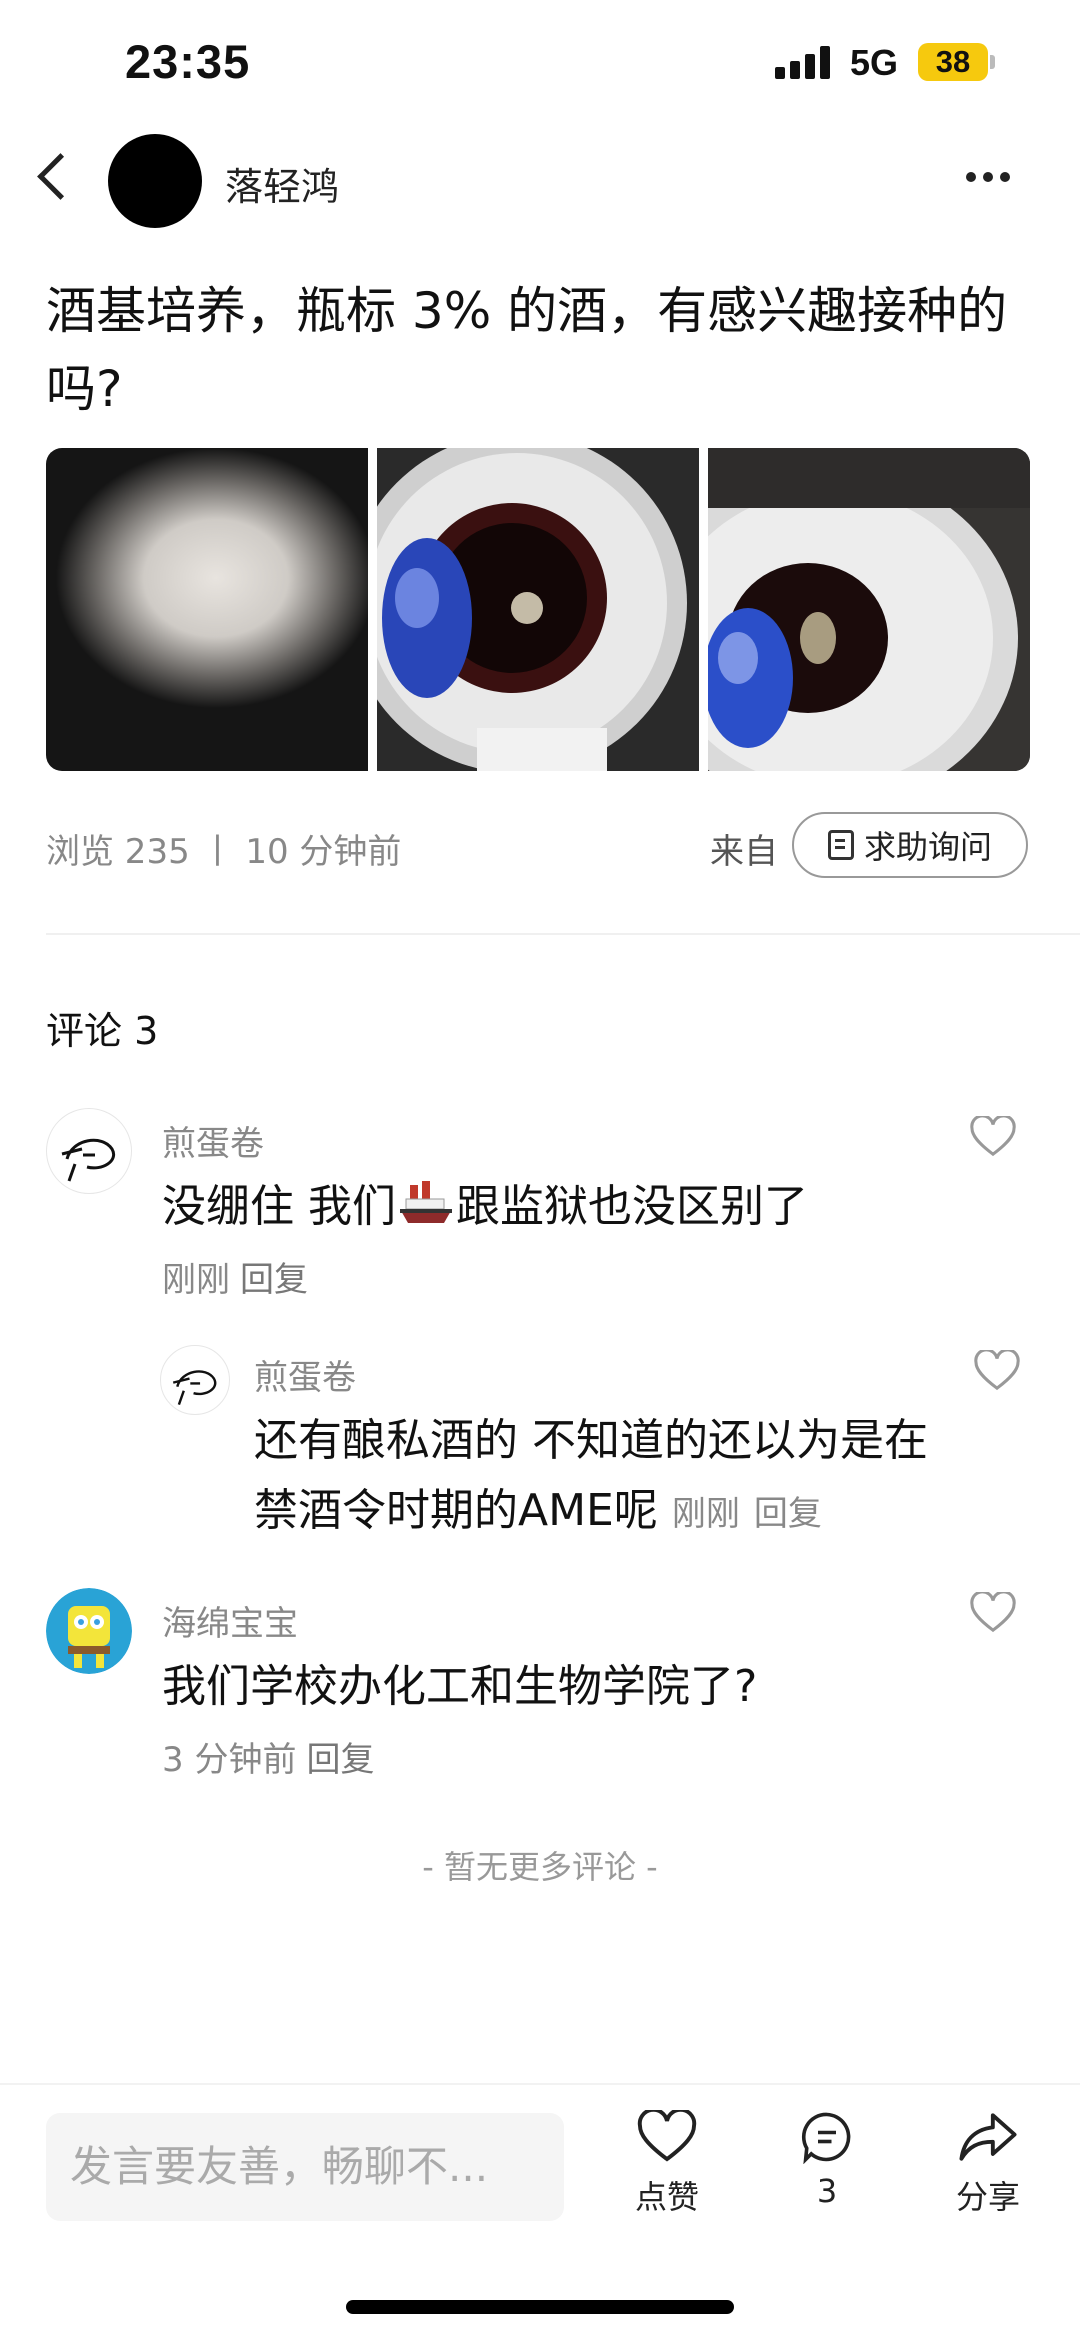 Image resolution: width=1080 pixels, height=2339 pixels. What do you see at coordinates (540, 2084) in the screenshot?
I see `bottom-divider` at bounding box center [540, 2084].